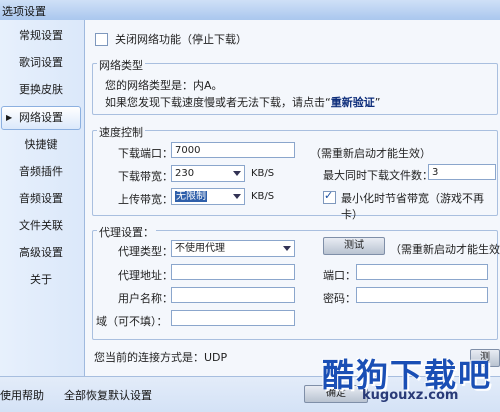  What do you see at coordinates (22, 395) in the screenshot?
I see `help-link: 使用帮助` at bounding box center [22, 395].